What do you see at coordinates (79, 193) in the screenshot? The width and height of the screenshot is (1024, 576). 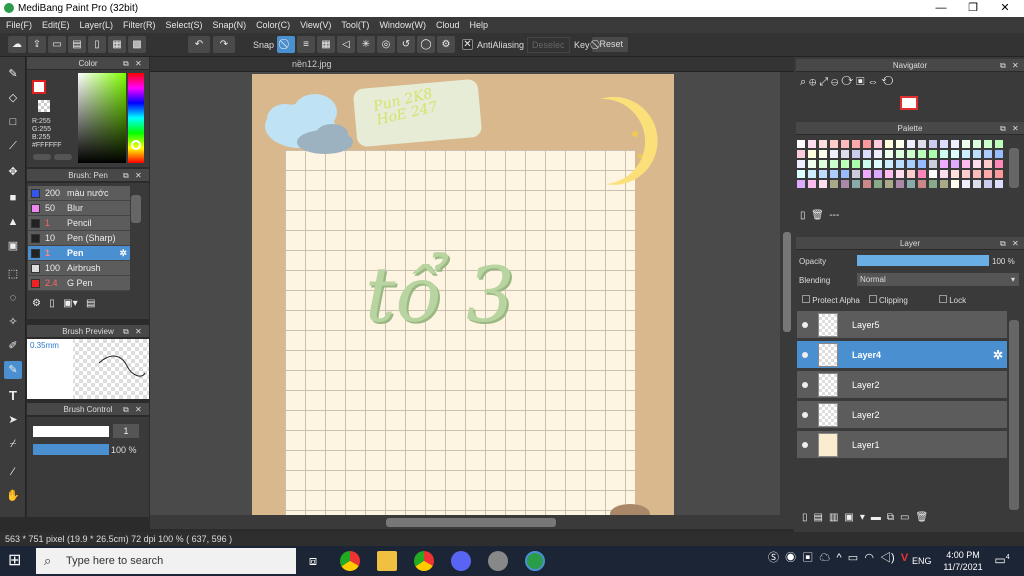 I see `brush-item: 200 màu nước` at bounding box center [79, 193].